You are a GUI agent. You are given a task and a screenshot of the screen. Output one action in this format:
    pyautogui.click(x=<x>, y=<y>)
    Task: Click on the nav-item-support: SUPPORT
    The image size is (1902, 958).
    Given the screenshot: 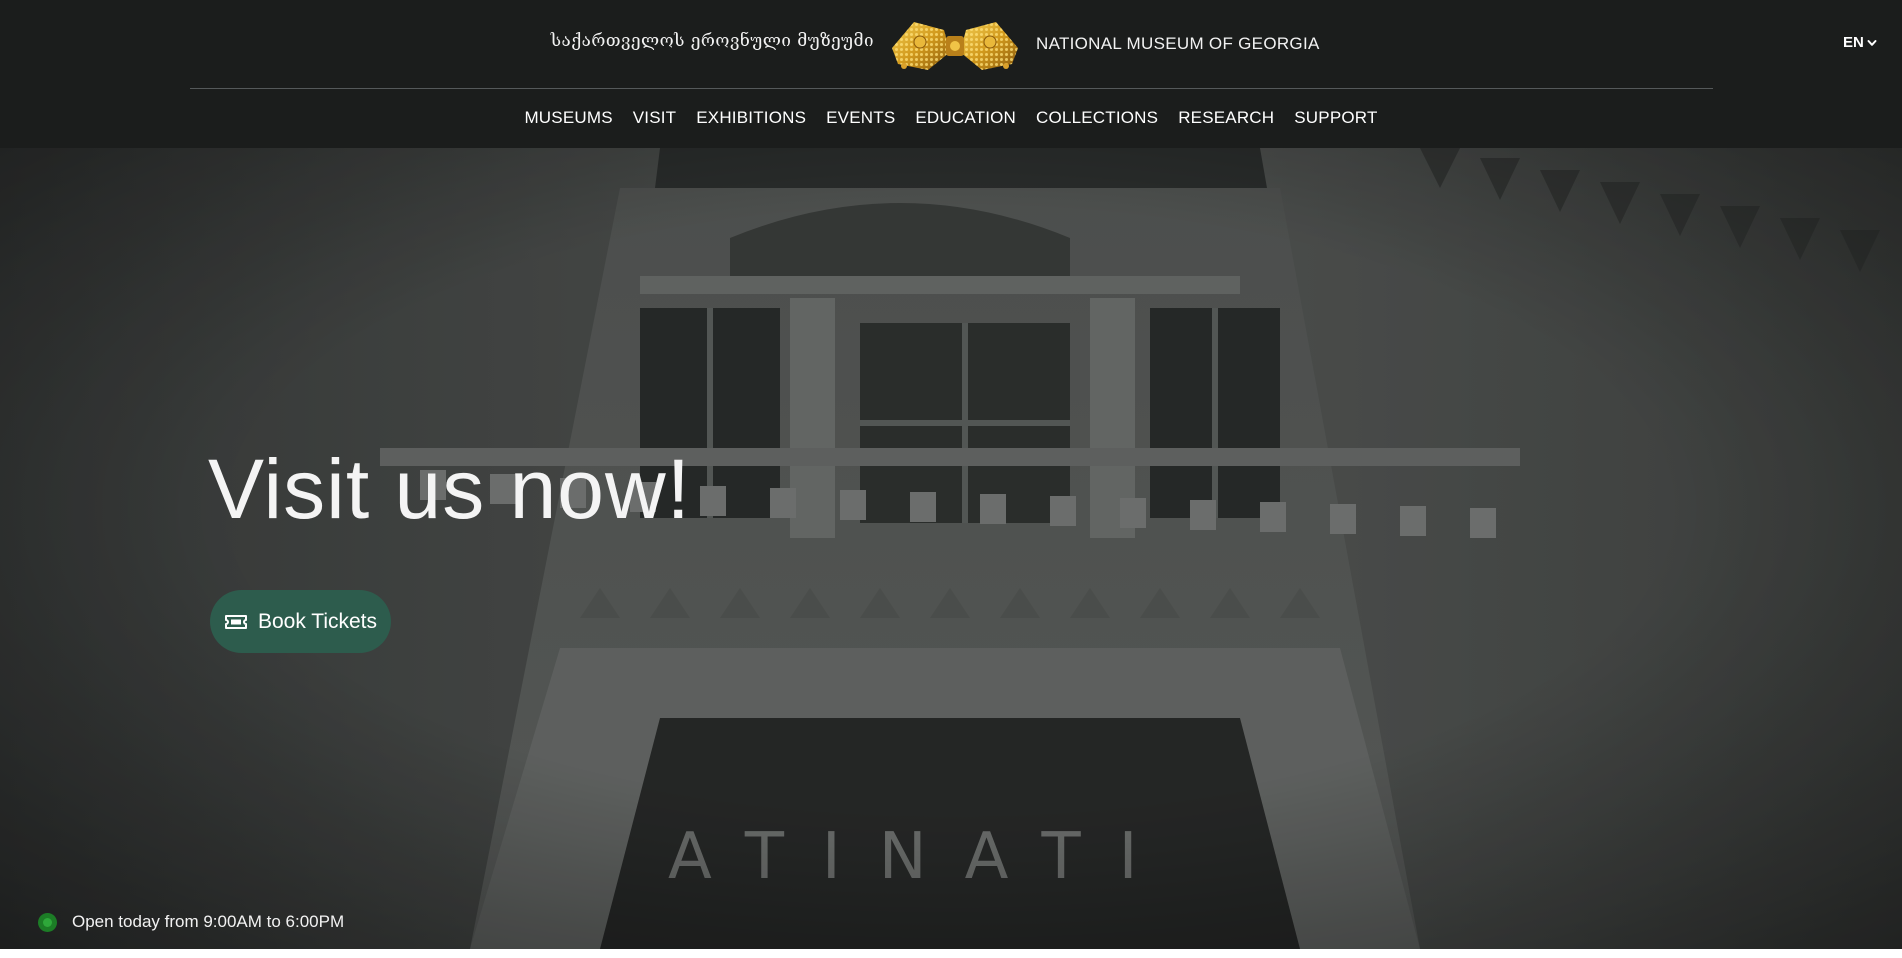 What is the action you would take?
    pyautogui.click(x=1335, y=118)
    